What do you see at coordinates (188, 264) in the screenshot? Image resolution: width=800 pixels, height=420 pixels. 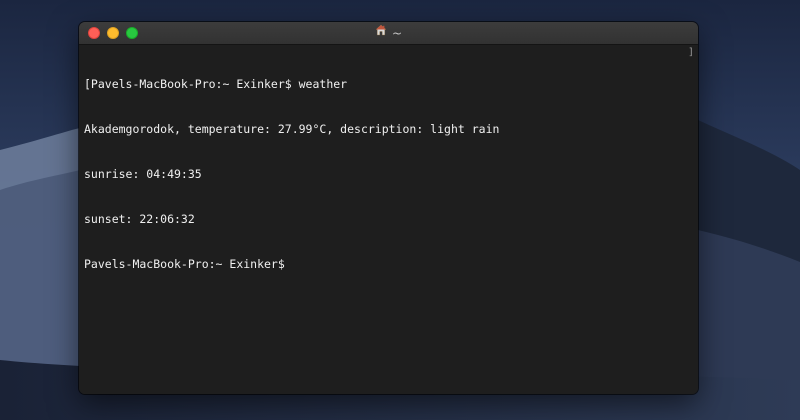 I see `terminal-prompt: Pavels-MacBook-Pro:~ Exinker$` at bounding box center [188, 264].